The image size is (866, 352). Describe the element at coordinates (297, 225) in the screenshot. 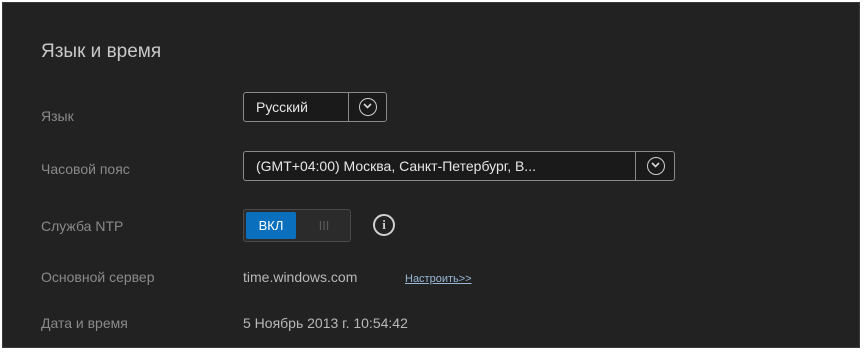

I see `ntp-toggle: ВКЛ III` at that location.